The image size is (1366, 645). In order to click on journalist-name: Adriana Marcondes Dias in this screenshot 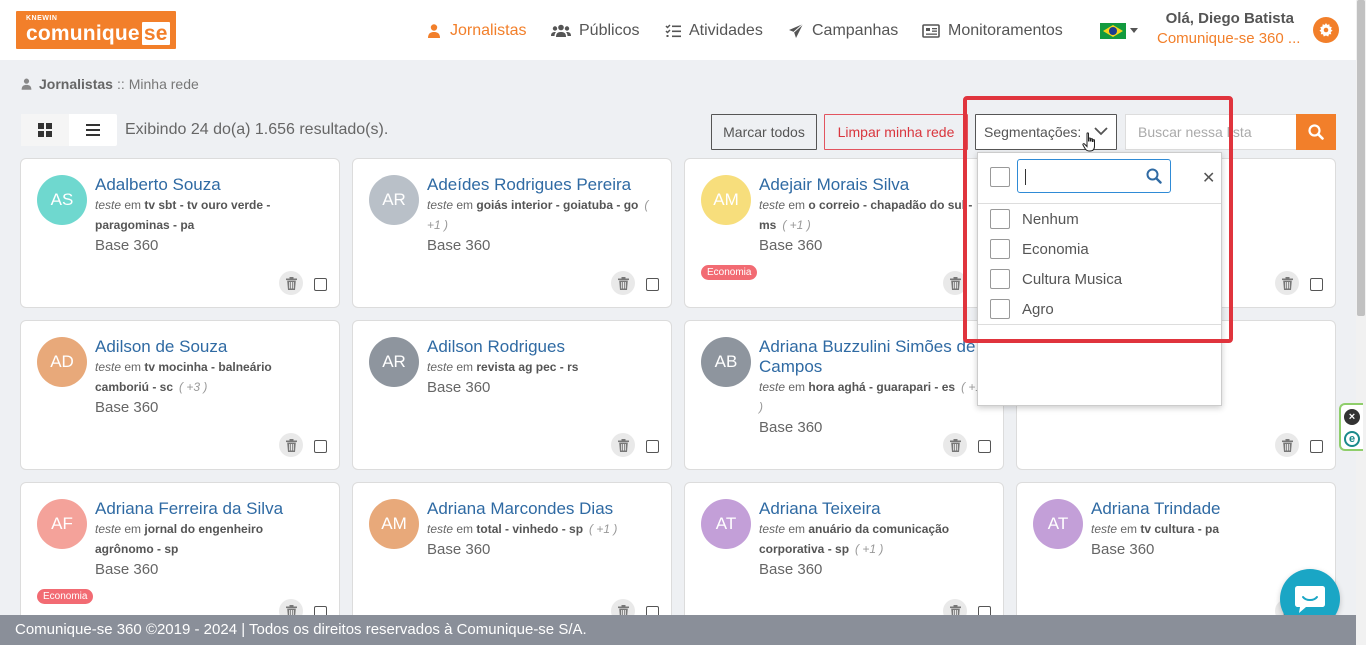, I will do `click(546, 509)`.